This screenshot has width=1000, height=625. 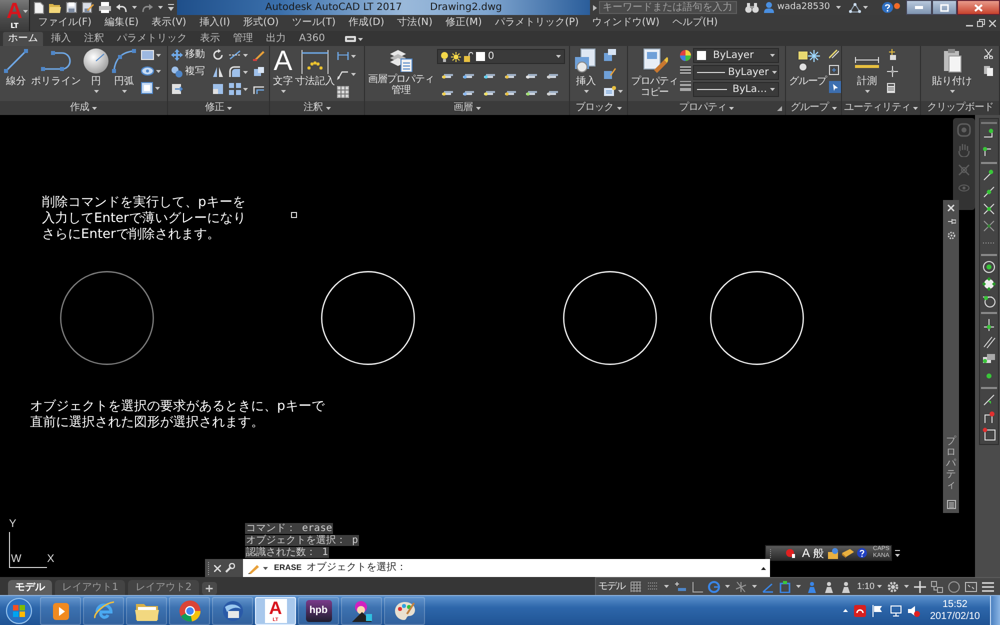 I want to click on wrench-icon, so click(x=230, y=568).